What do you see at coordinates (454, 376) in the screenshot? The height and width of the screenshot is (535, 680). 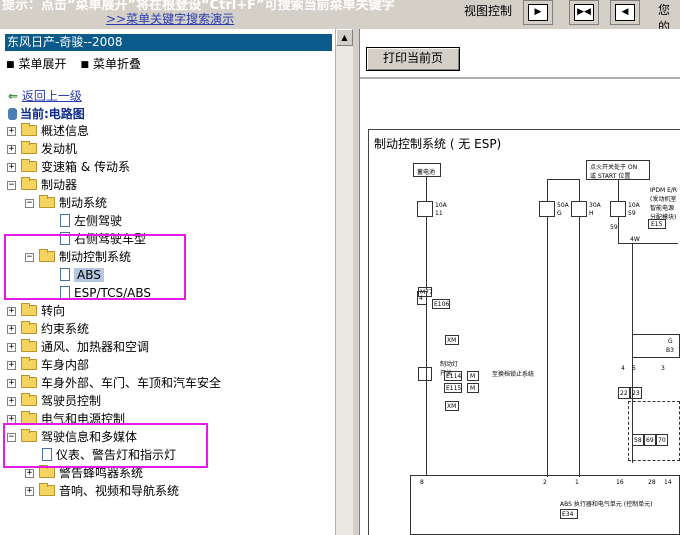 I see `connector-label: E114` at bounding box center [454, 376].